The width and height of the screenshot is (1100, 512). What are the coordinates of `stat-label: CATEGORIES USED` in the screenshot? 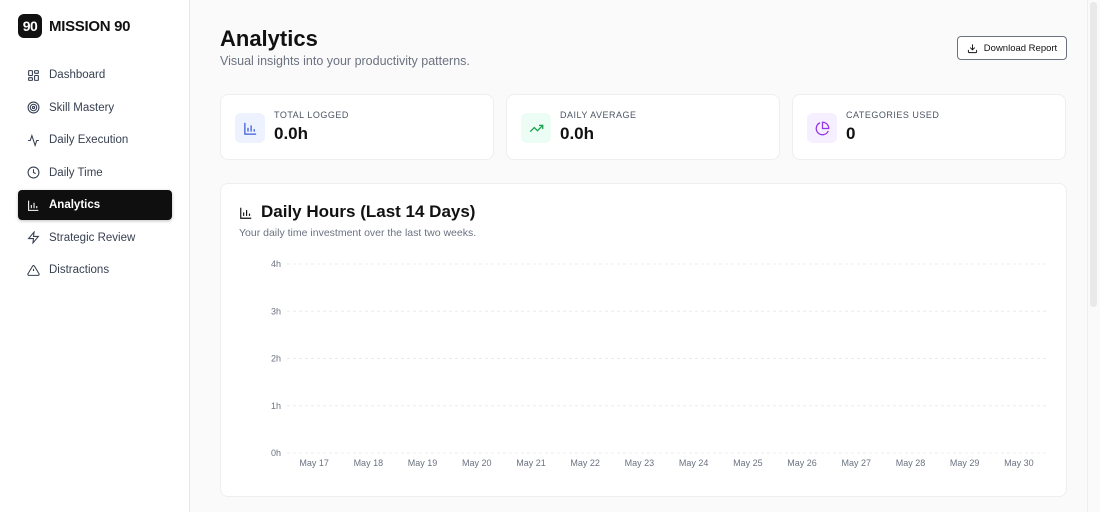 It's located at (893, 115).